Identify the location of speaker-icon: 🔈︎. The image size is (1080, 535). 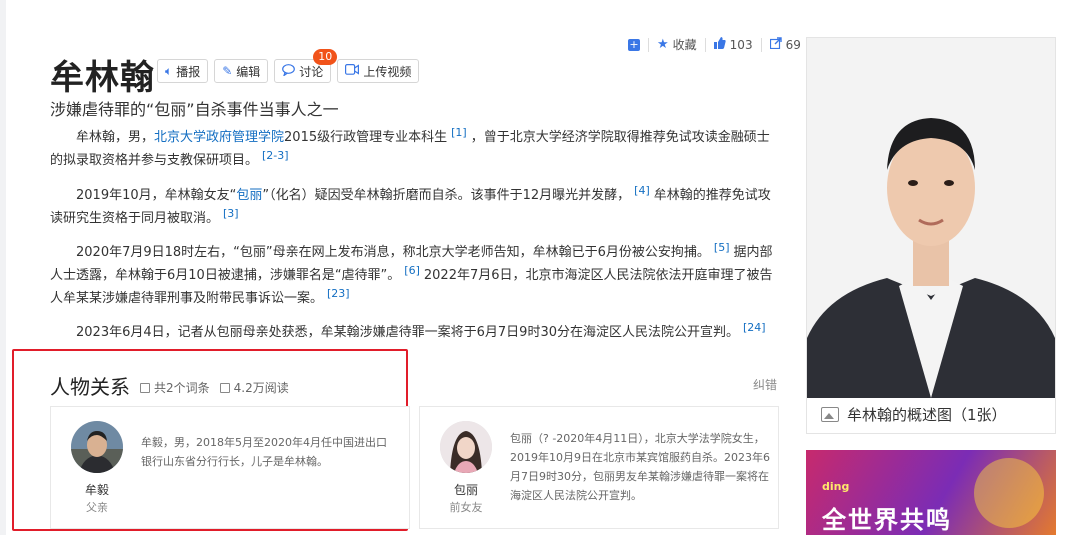
(169, 70).